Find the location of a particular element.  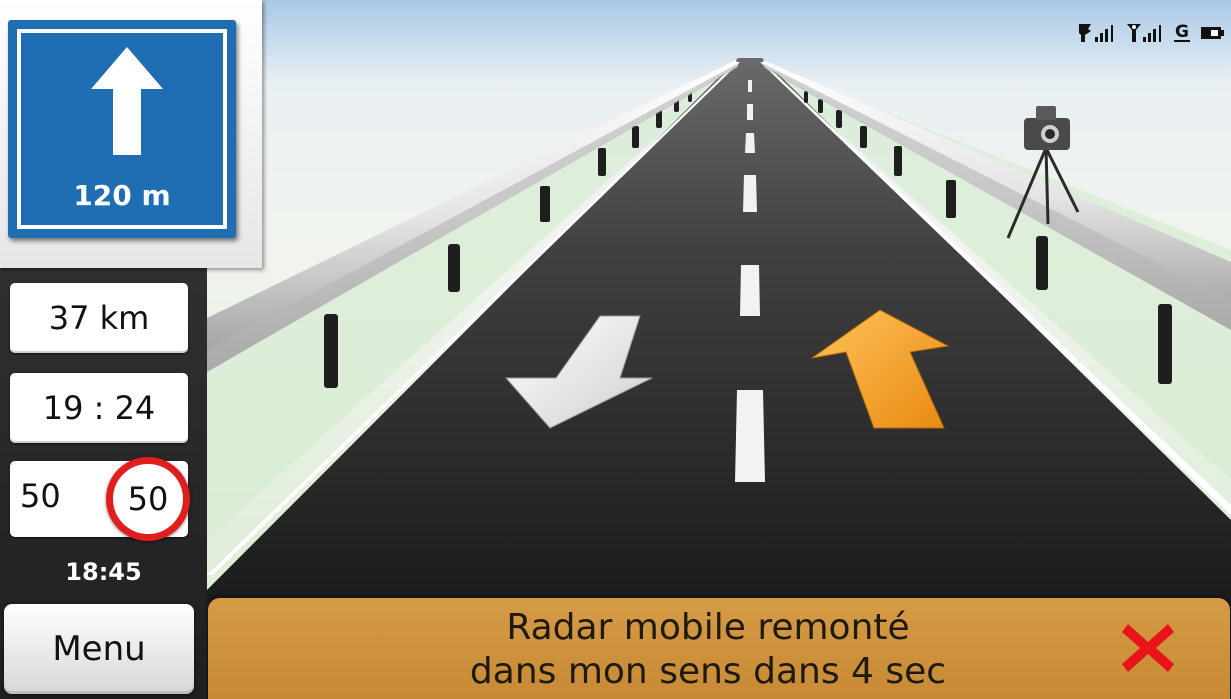

remaining-distance: 37 km is located at coordinates (99, 318).